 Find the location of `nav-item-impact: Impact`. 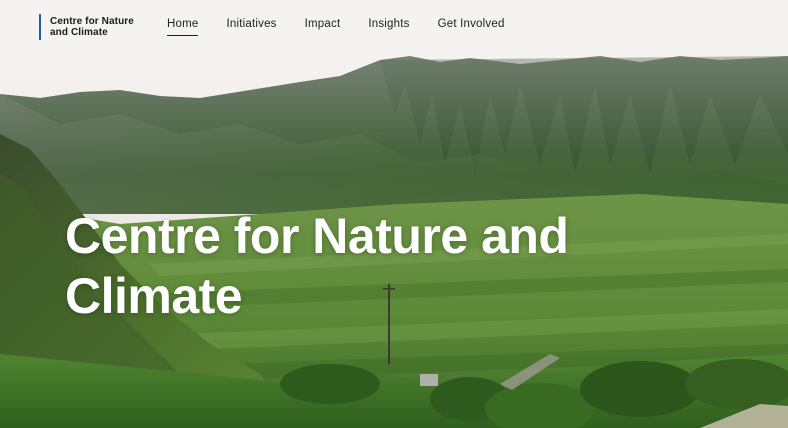

nav-item-impact: Impact is located at coordinates (323, 27).